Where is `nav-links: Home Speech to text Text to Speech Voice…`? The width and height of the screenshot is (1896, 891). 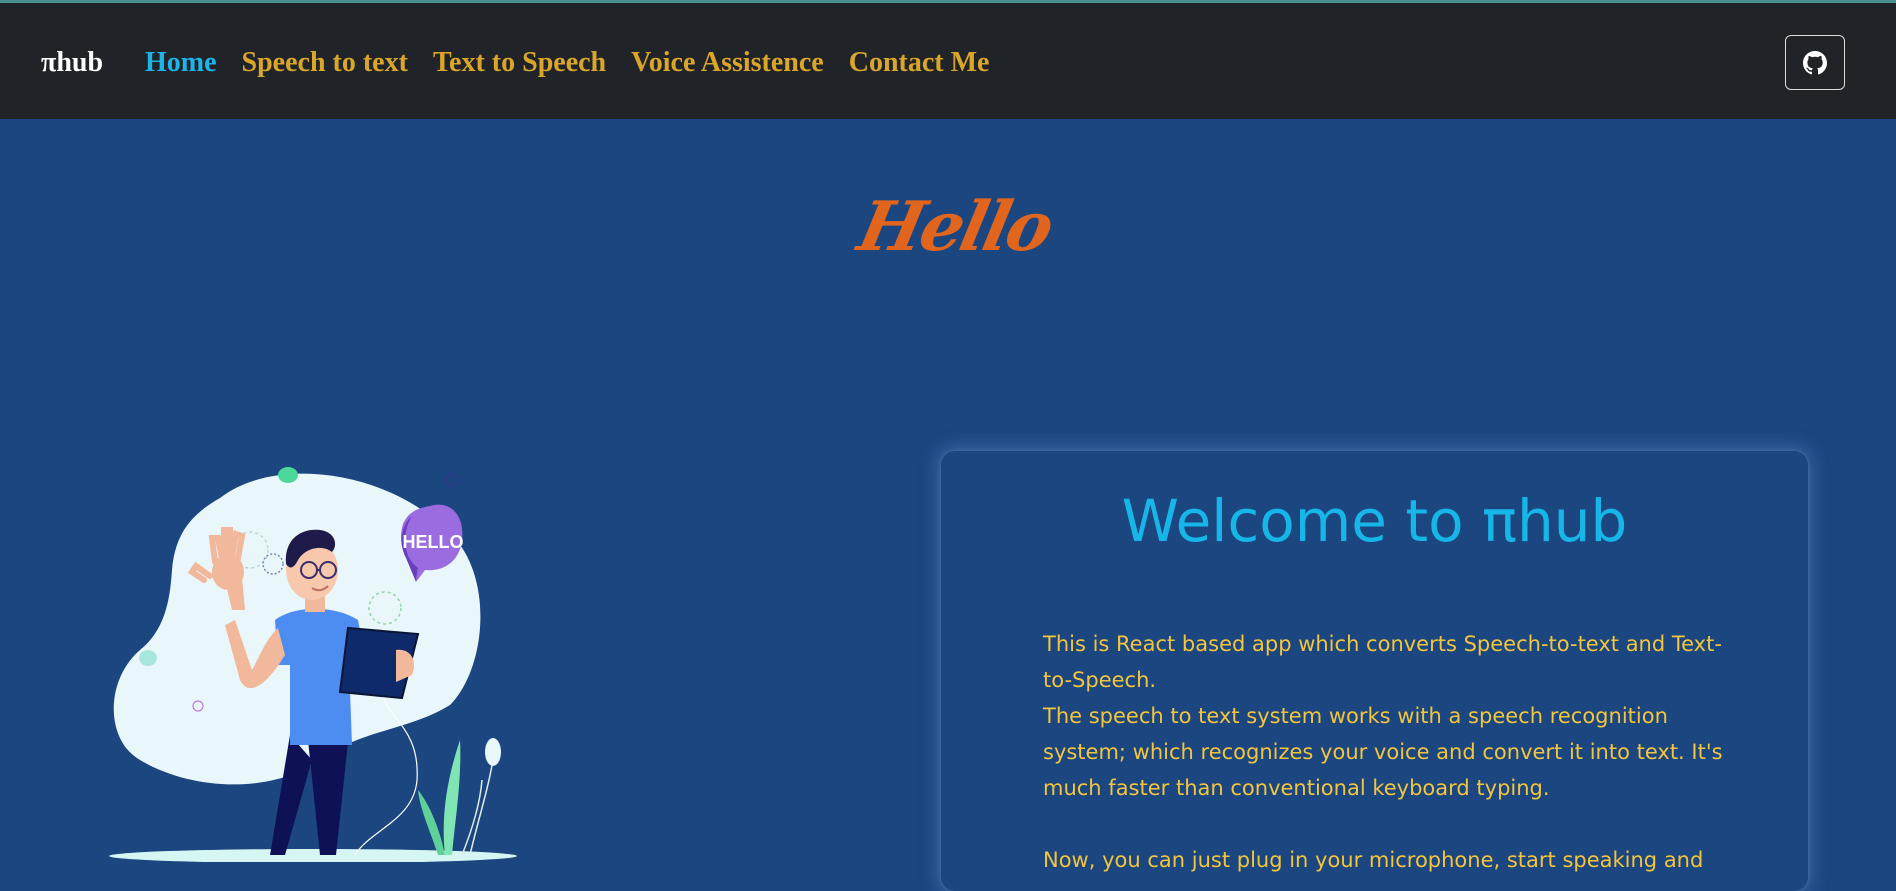 nav-links: Home Speech to text Text to Speech Voice… is located at coordinates (567, 63).